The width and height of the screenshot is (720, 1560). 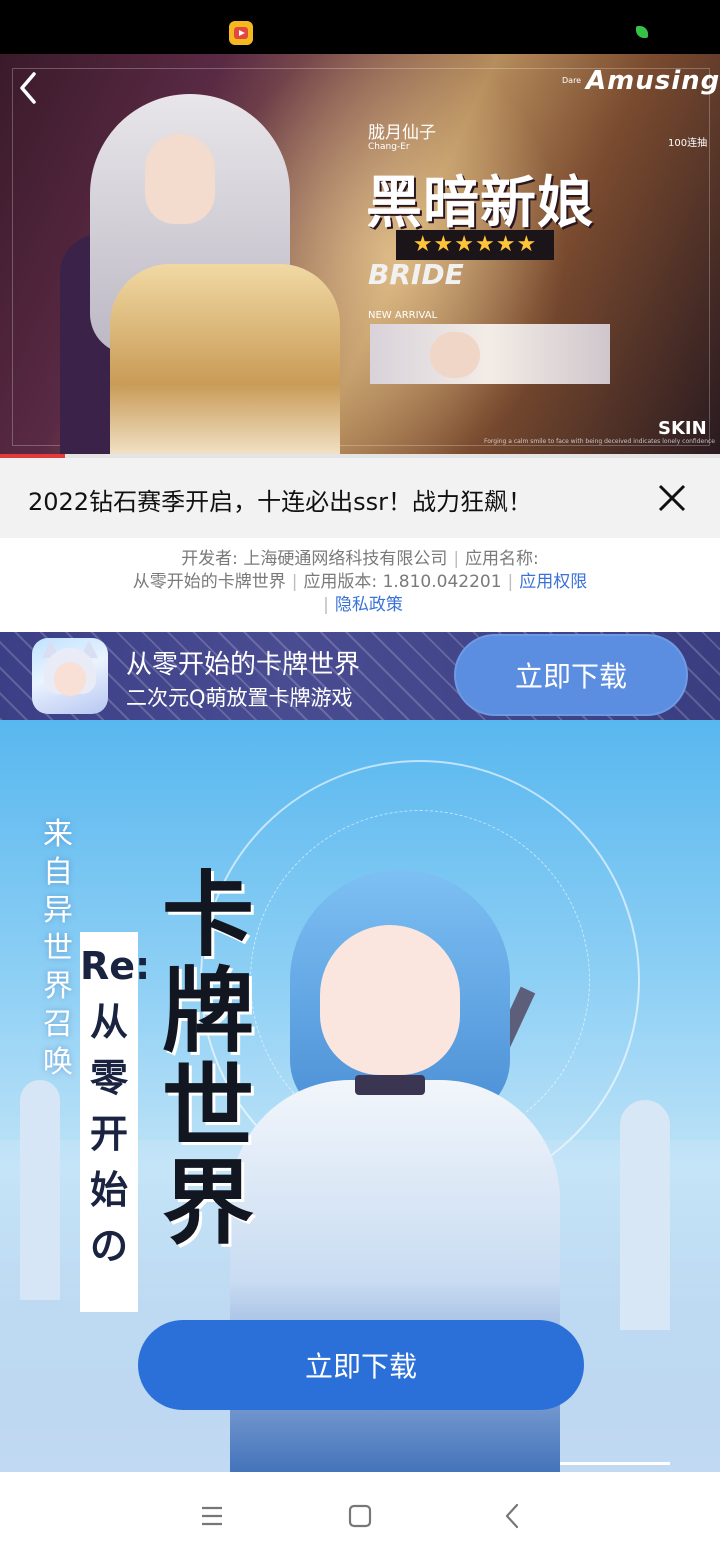 What do you see at coordinates (215, 274) in the screenshot?
I see `banner-character` at bounding box center [215, 274].